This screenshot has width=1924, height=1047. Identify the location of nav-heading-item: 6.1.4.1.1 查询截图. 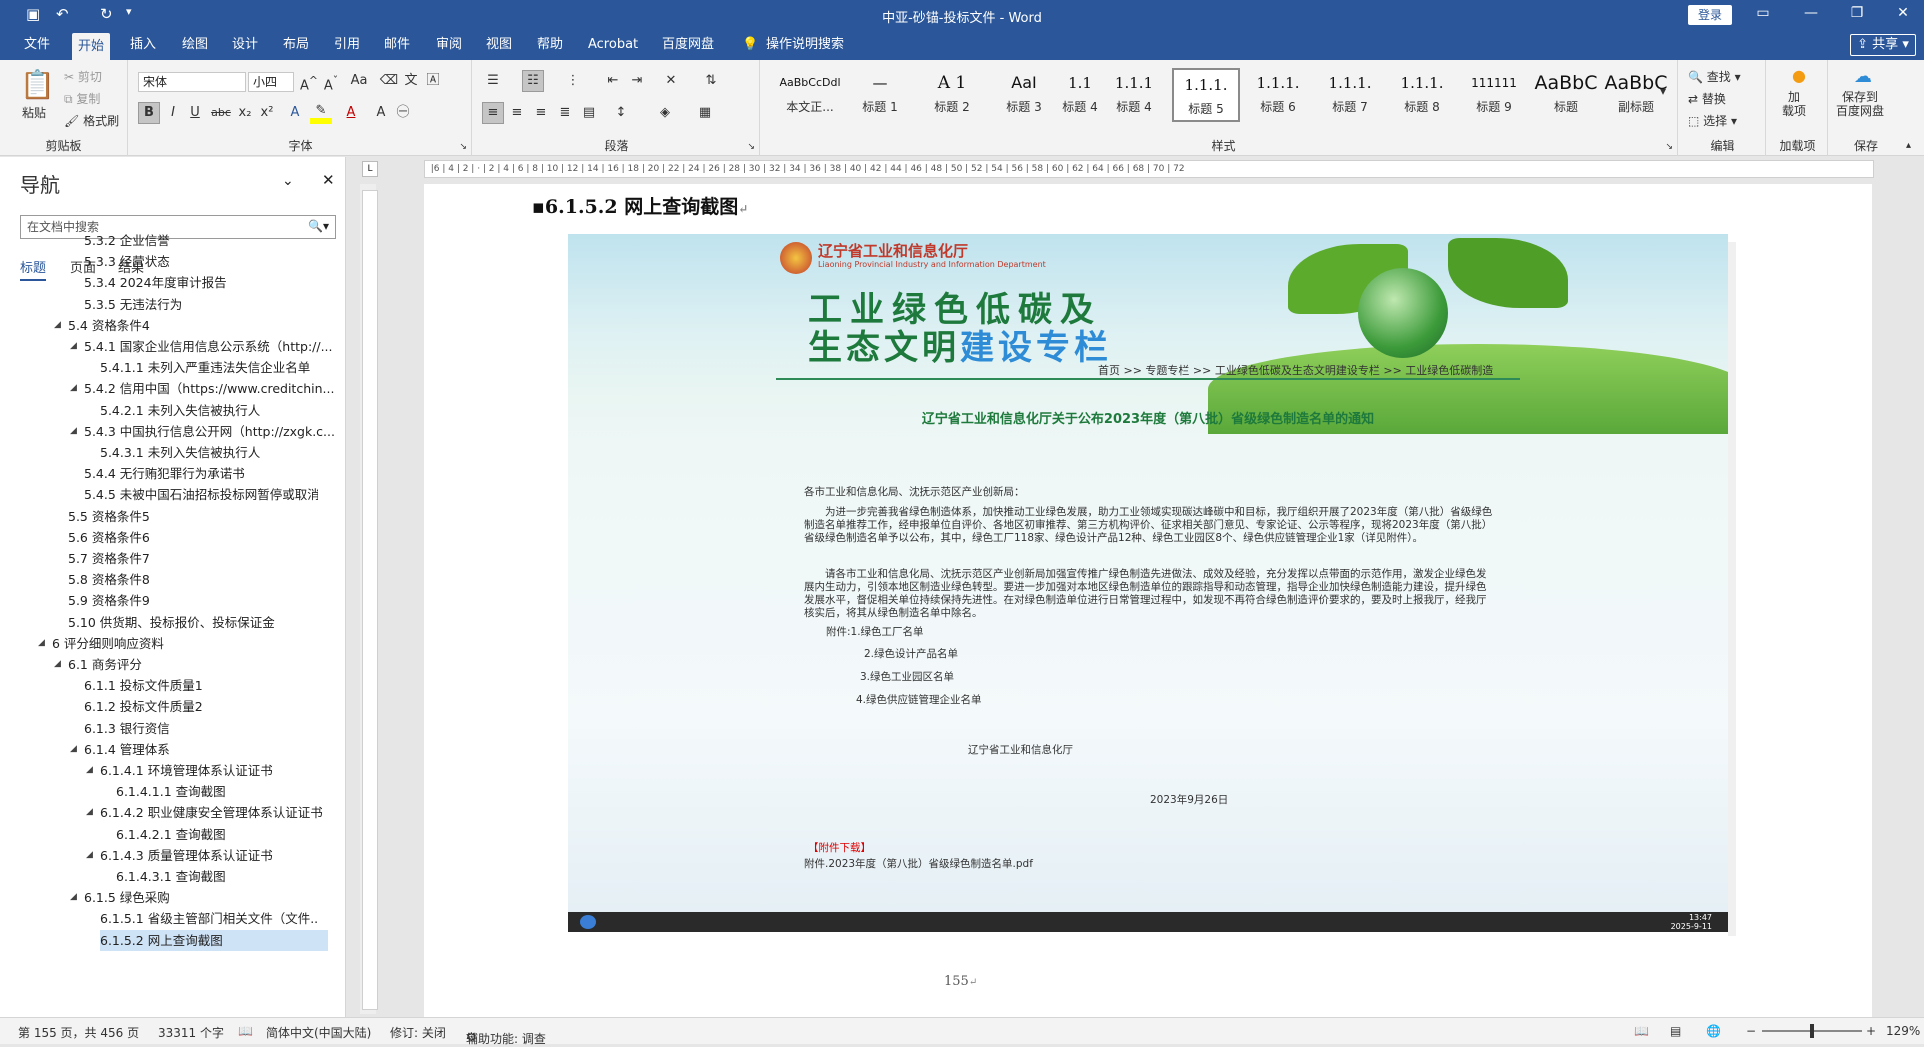
(217, 791).